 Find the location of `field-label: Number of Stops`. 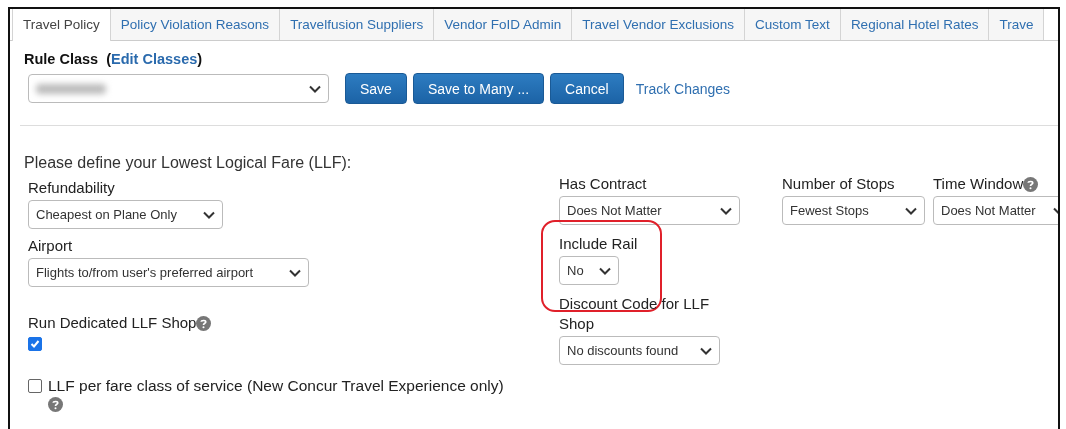

field-label: Number of Stops is located at coordinates (838, 184).